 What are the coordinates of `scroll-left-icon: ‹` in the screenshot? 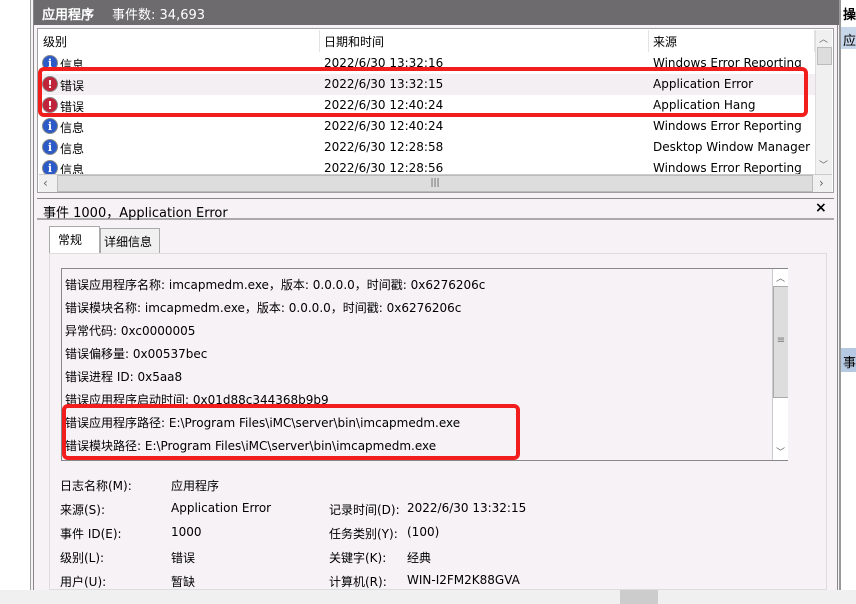 It's located at (45, 183).